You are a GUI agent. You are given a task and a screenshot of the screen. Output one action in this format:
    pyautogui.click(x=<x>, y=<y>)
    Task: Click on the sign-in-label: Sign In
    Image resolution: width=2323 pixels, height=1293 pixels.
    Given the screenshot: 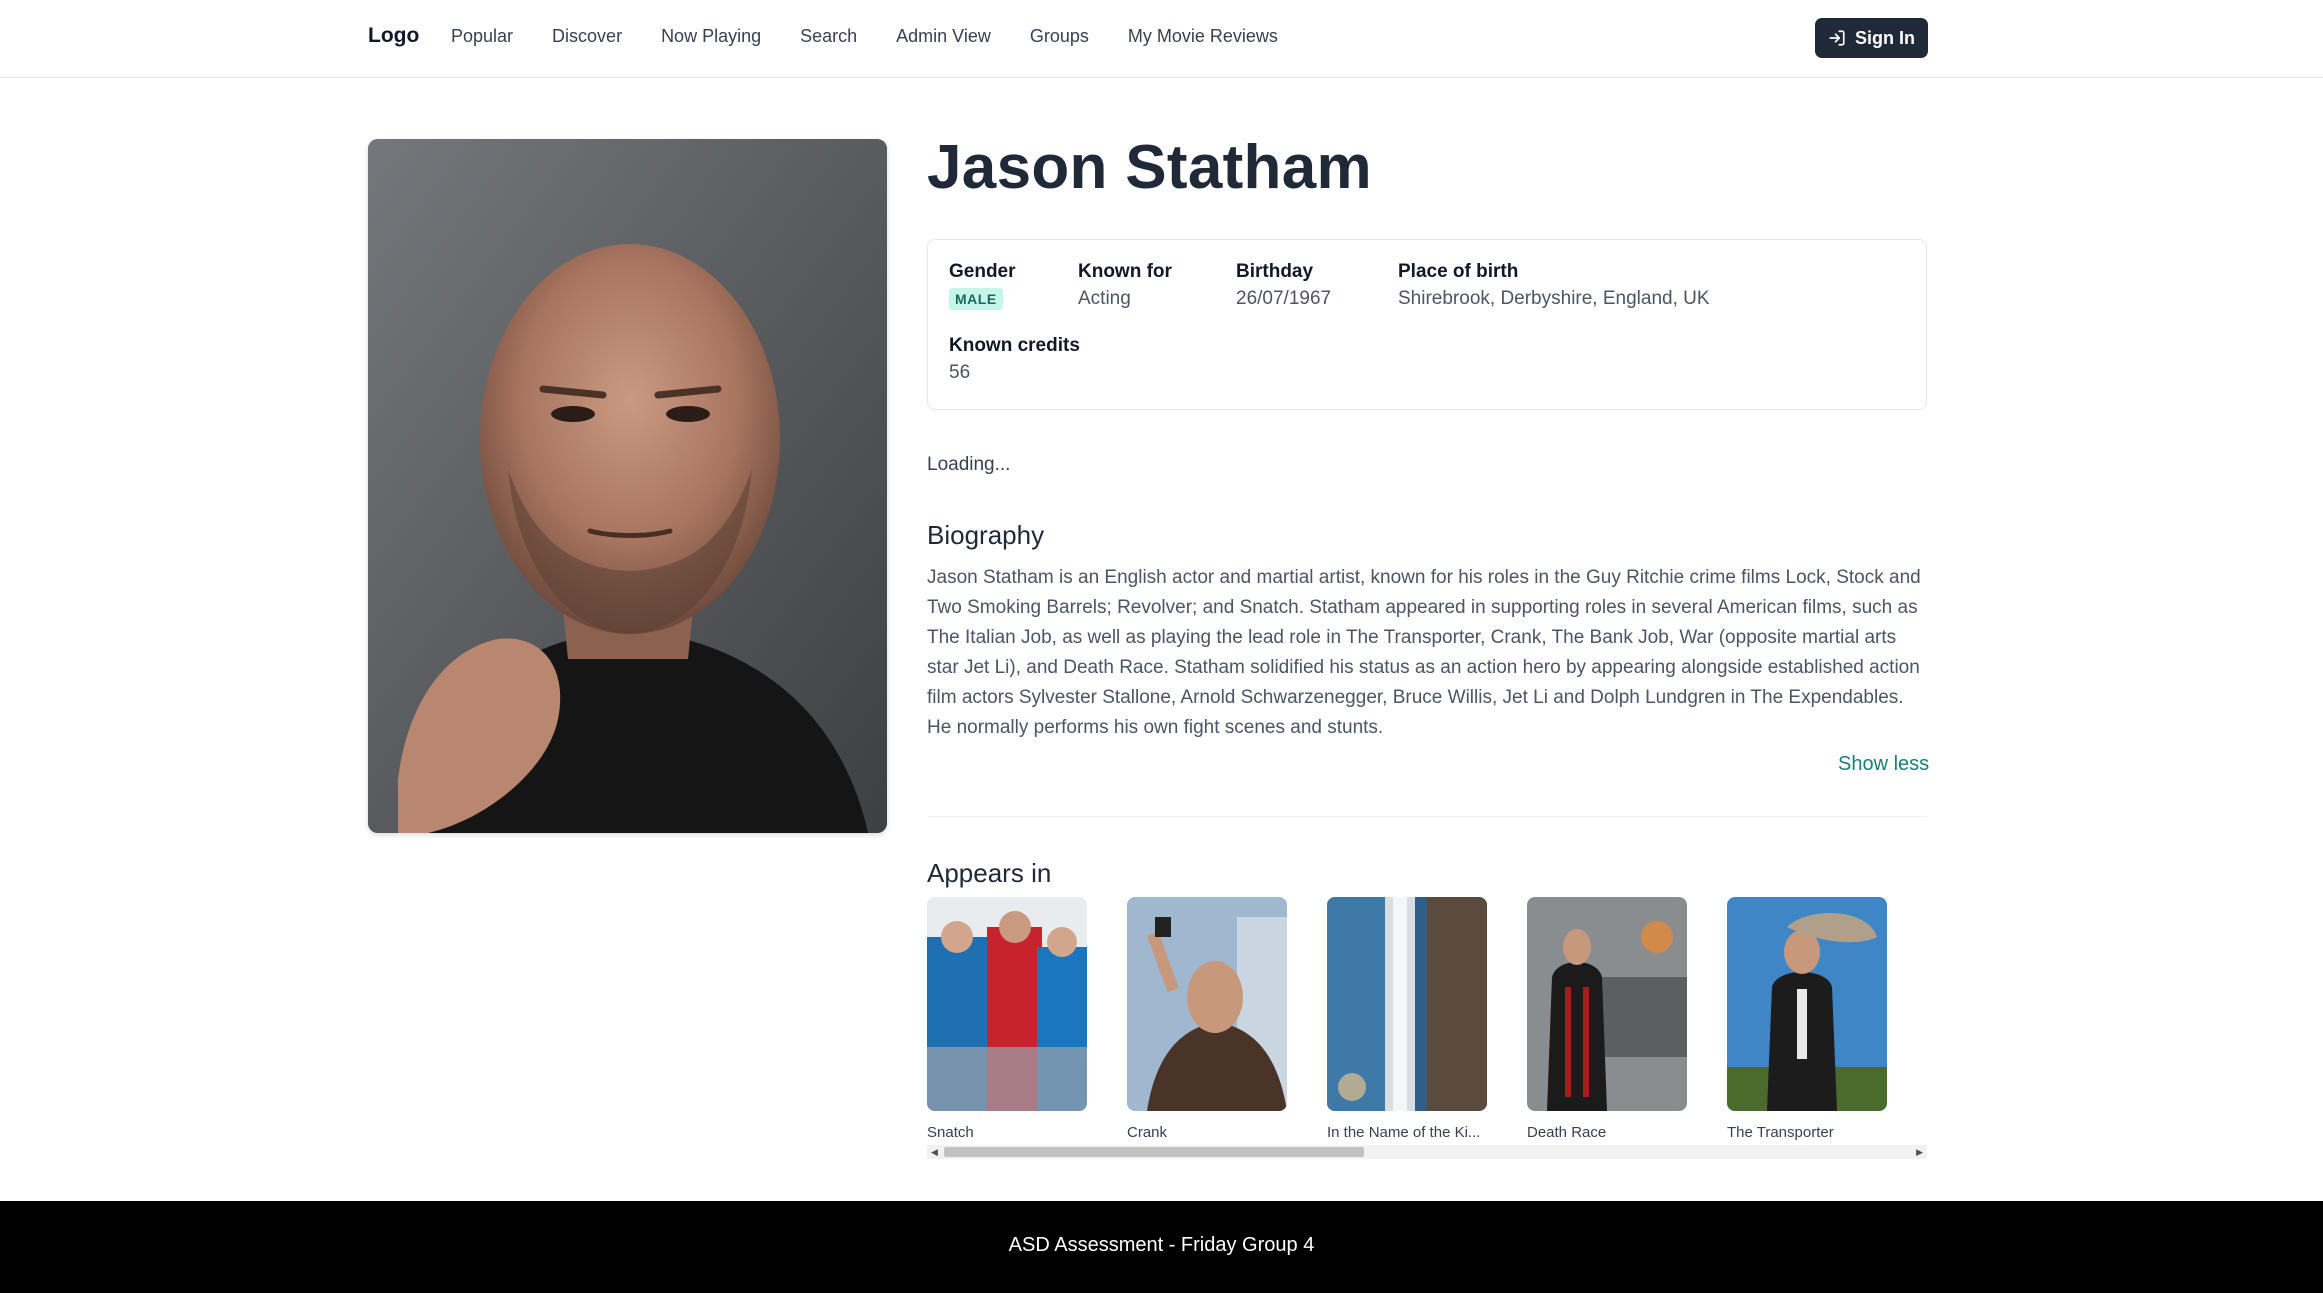 What is the action you would take?
    pyautogui.click(x=1885, y=37)
    